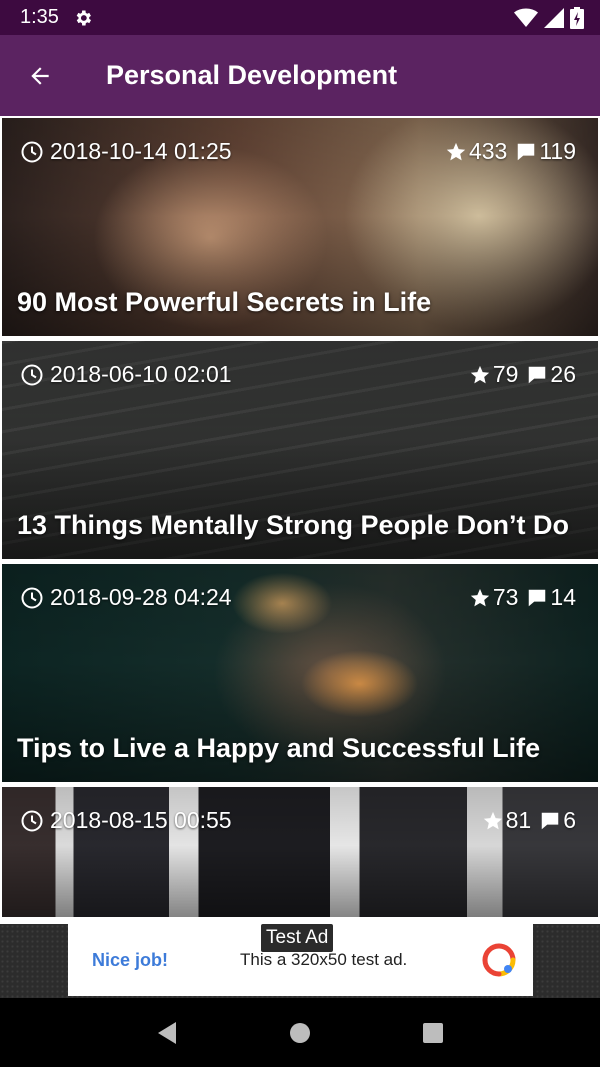 The image size is (600, 1067). Describe the element at coordinates (510, 151) in the screenshot. I see `article-stats: 433 119` at that location.